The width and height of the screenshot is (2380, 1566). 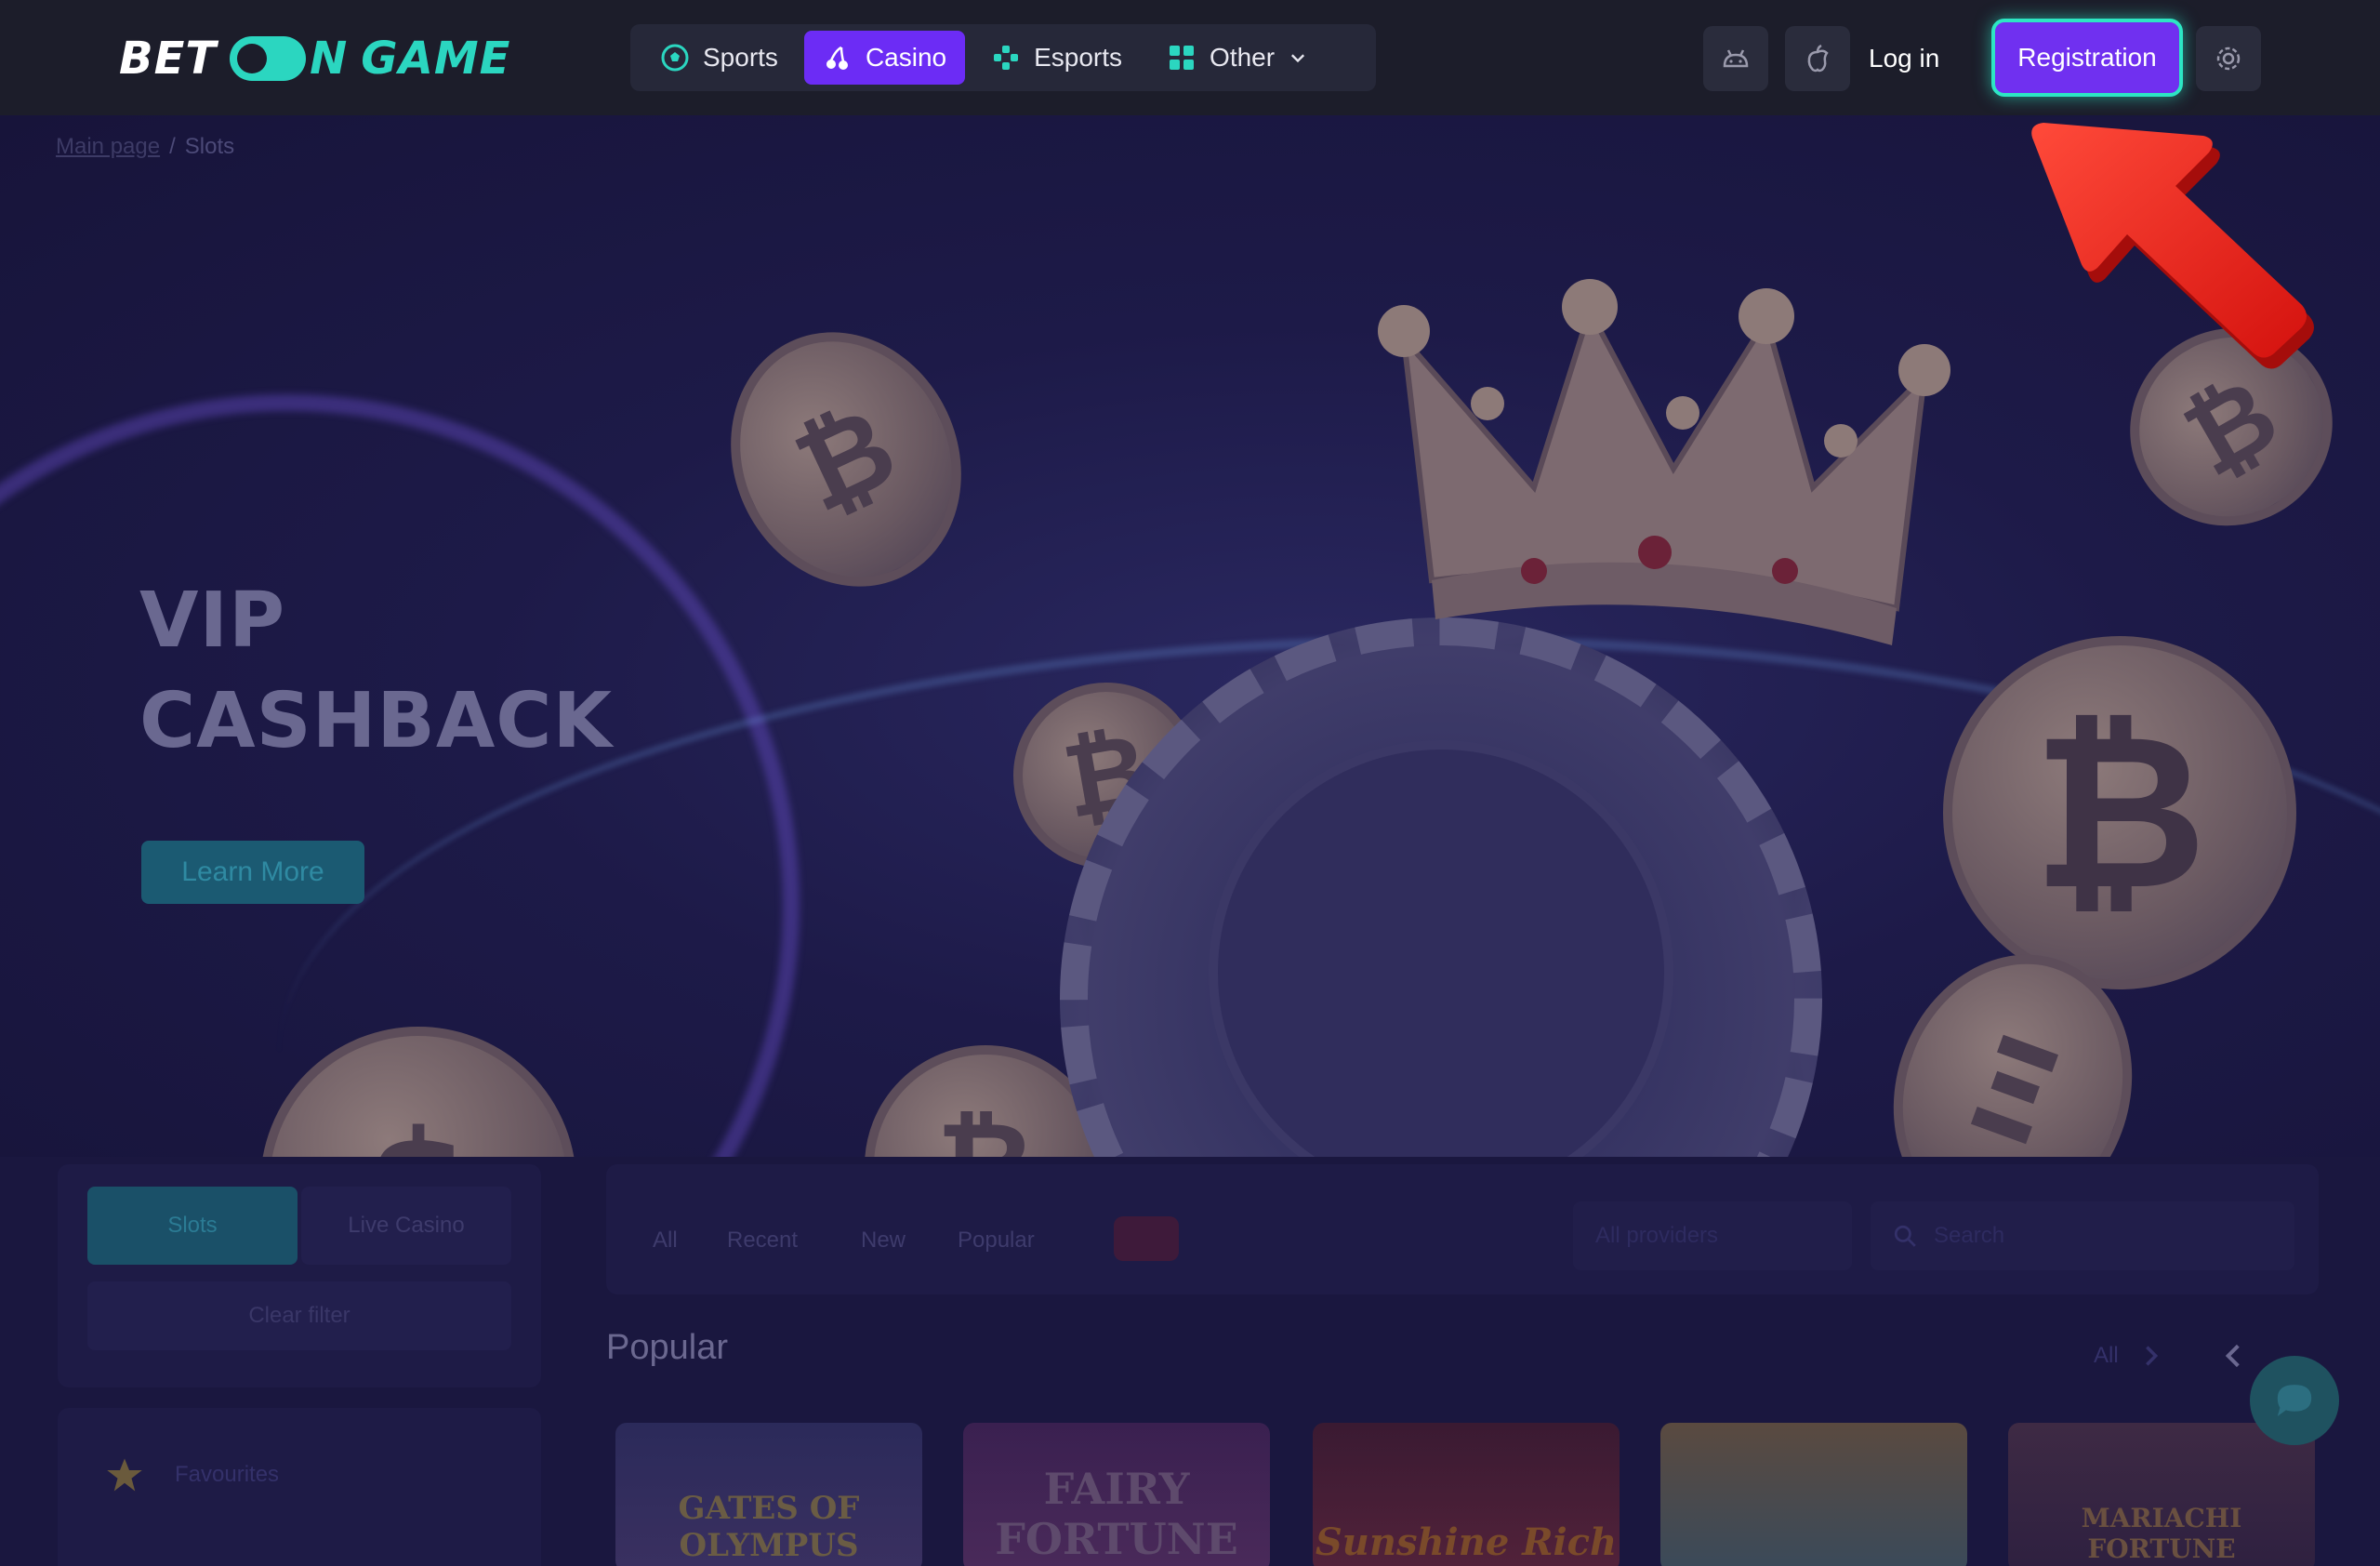 I want to click on logo-bet: BET, so click(x=168, y=59).